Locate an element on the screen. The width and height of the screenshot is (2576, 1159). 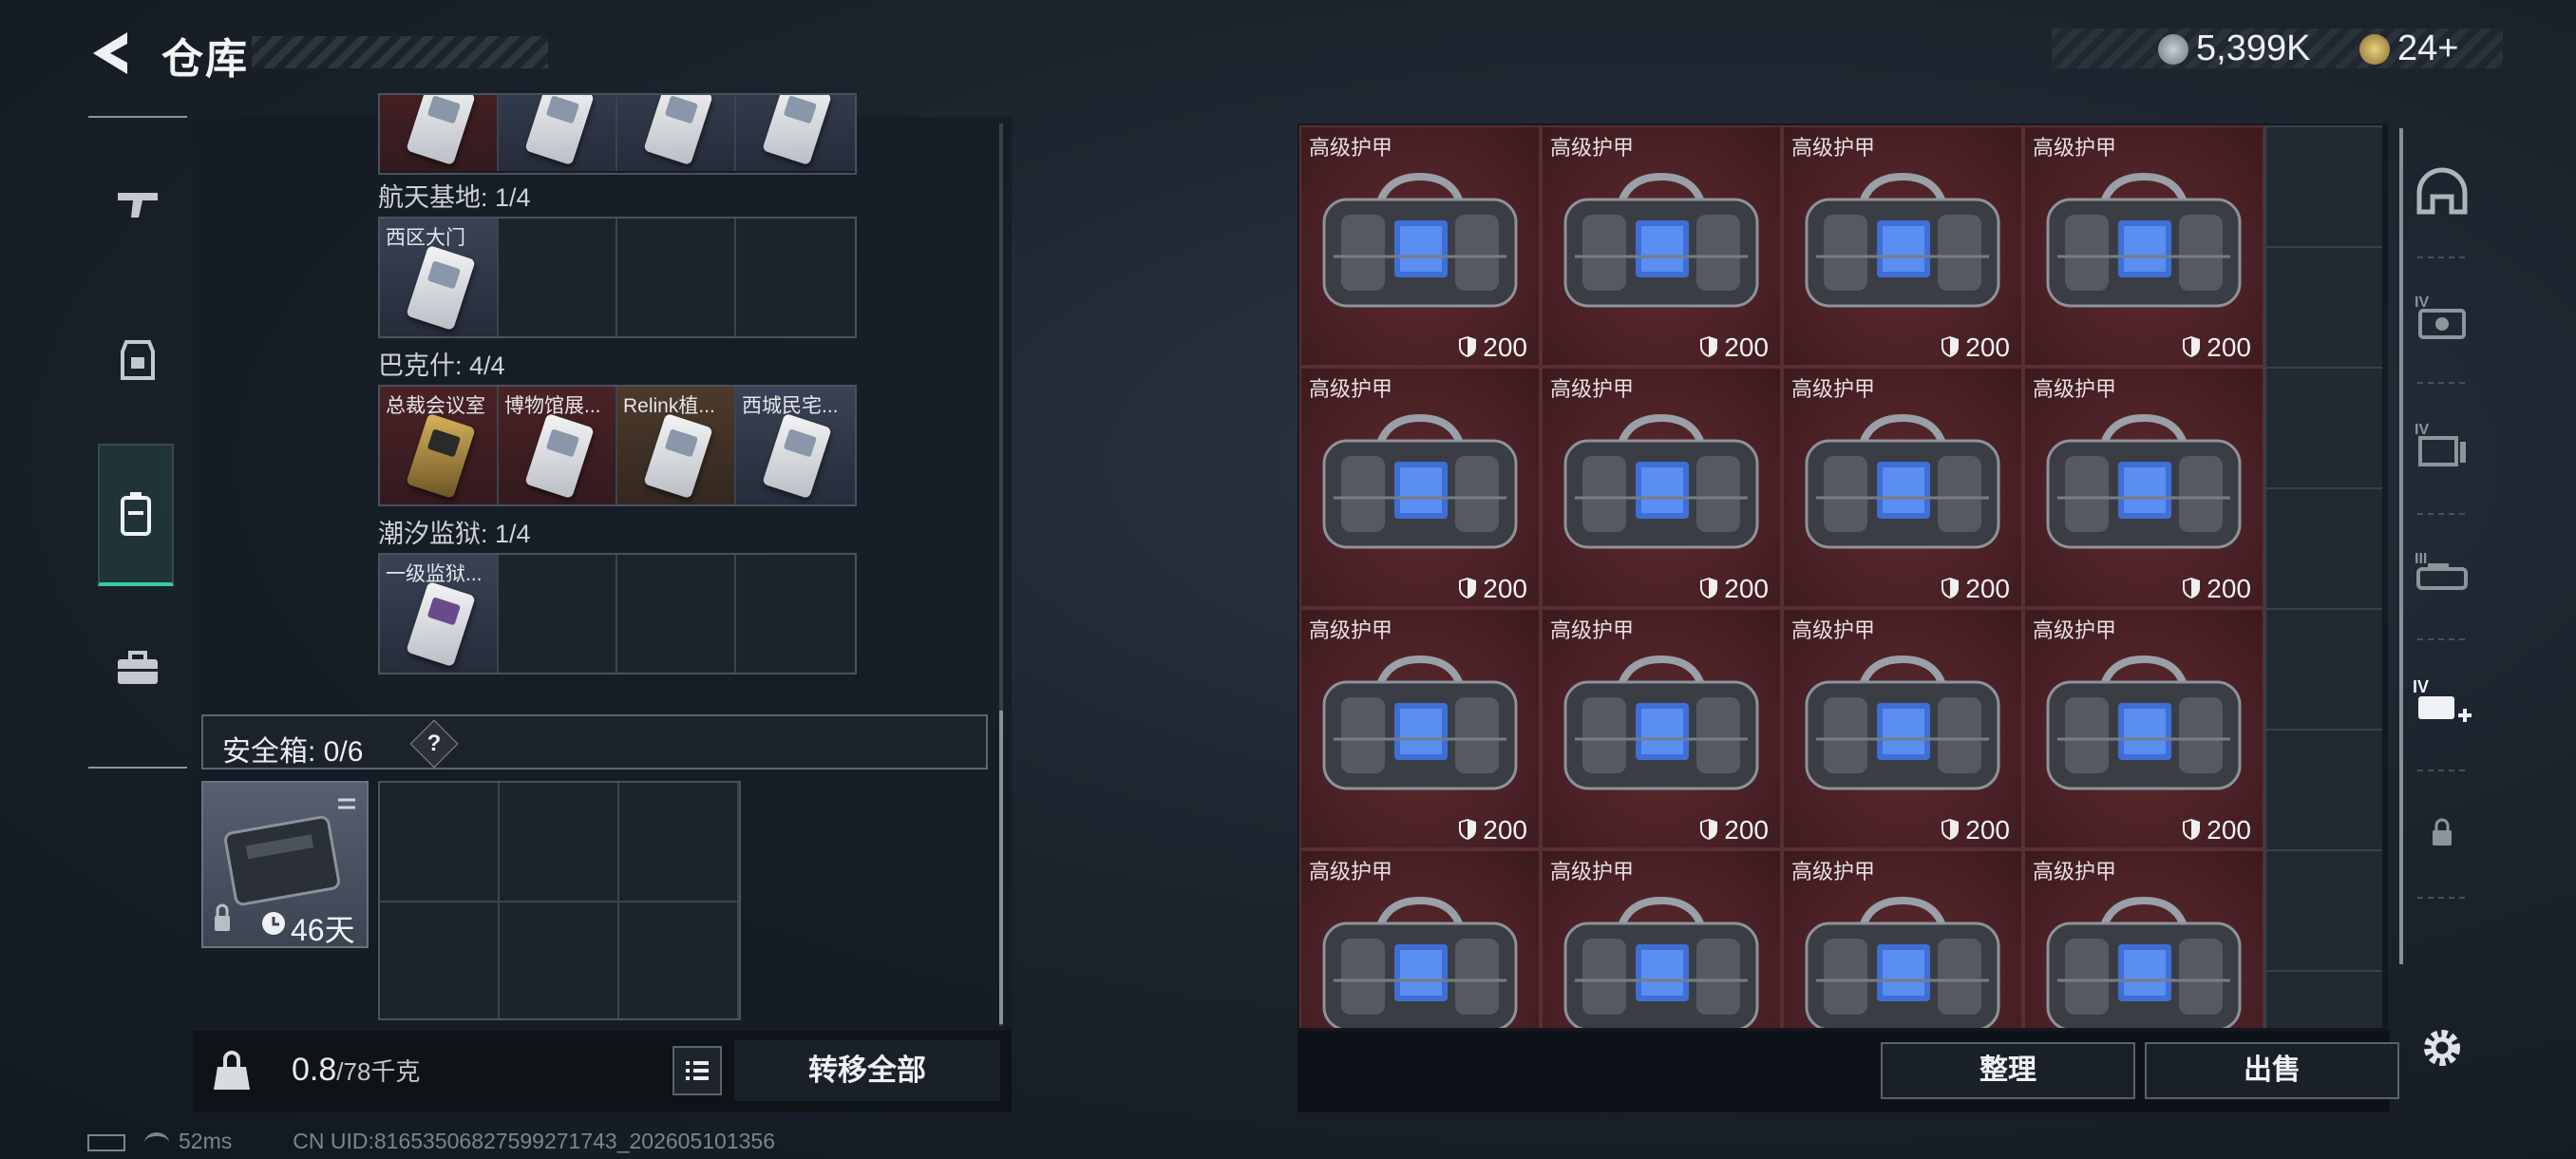
settings-button is located at coordinates (2442, 1048).